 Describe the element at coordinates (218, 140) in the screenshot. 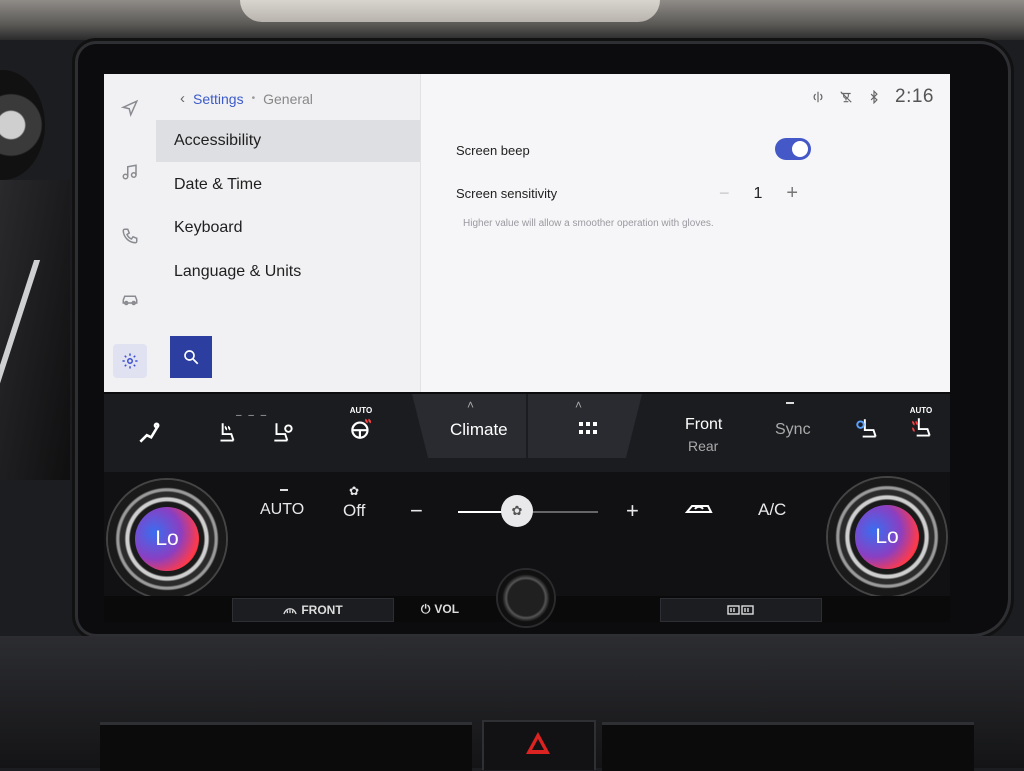

I see `list-item-label: Accessibility` at that location.